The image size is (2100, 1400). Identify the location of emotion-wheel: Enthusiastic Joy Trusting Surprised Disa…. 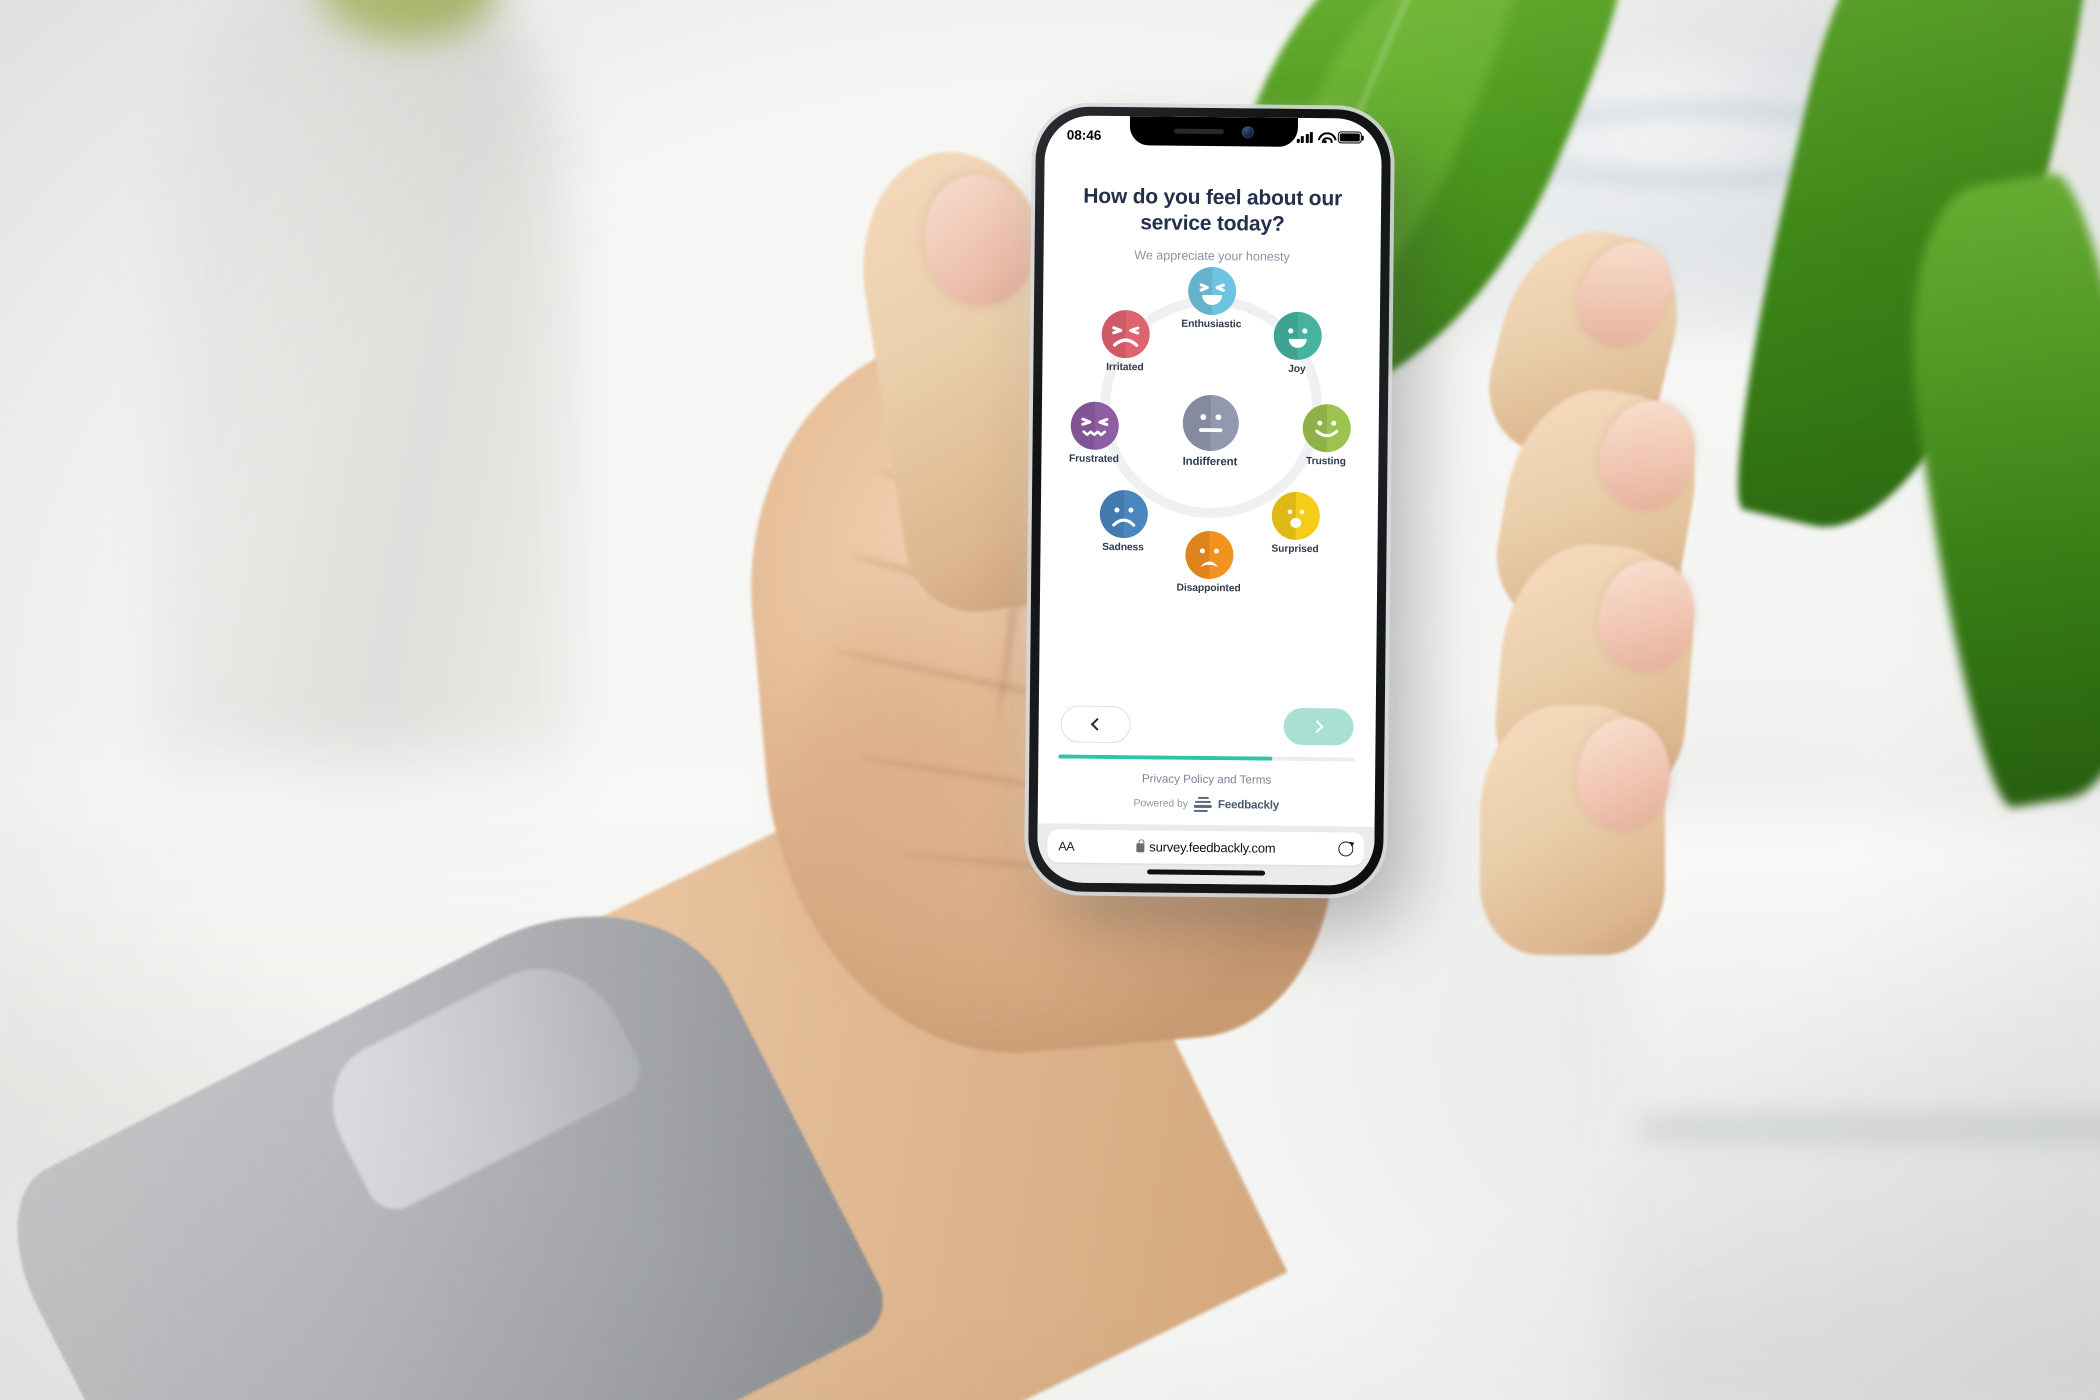
(1210, 430).